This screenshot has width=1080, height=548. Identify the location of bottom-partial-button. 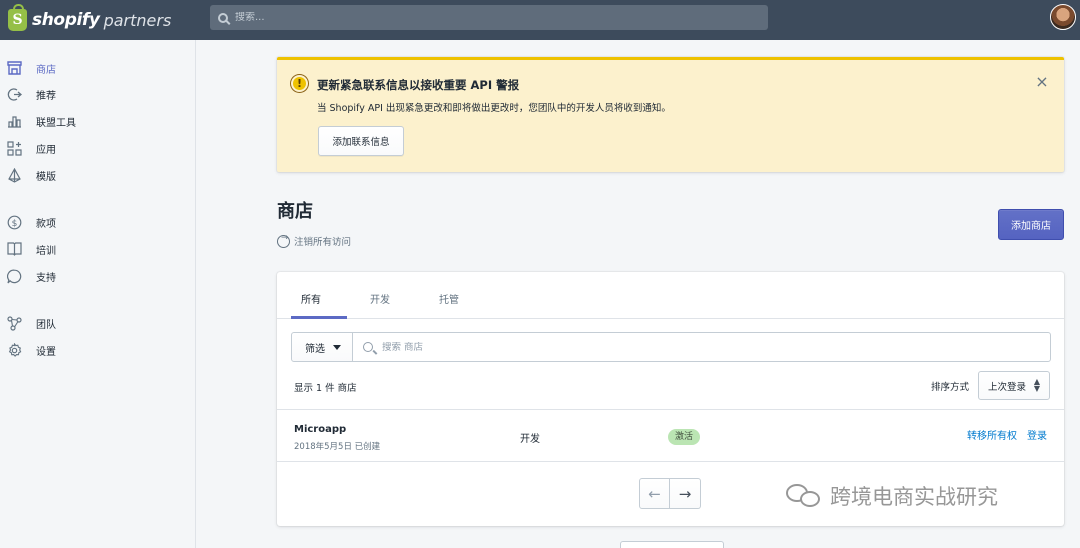
(672, 544).